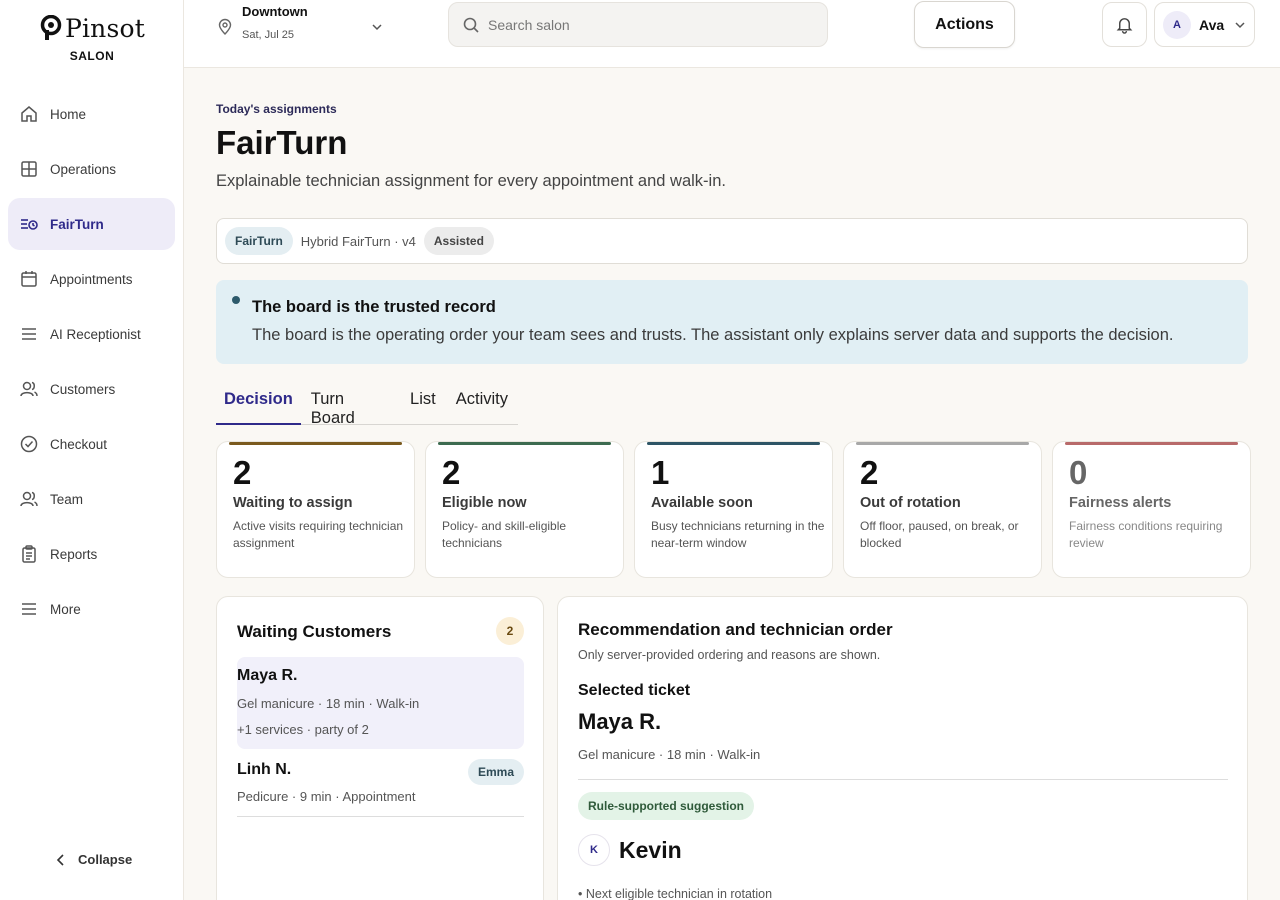 The height and width of the screenshot is (900, 1280). I want to click on panel-title: Waiting Customers, so click(314, 631).